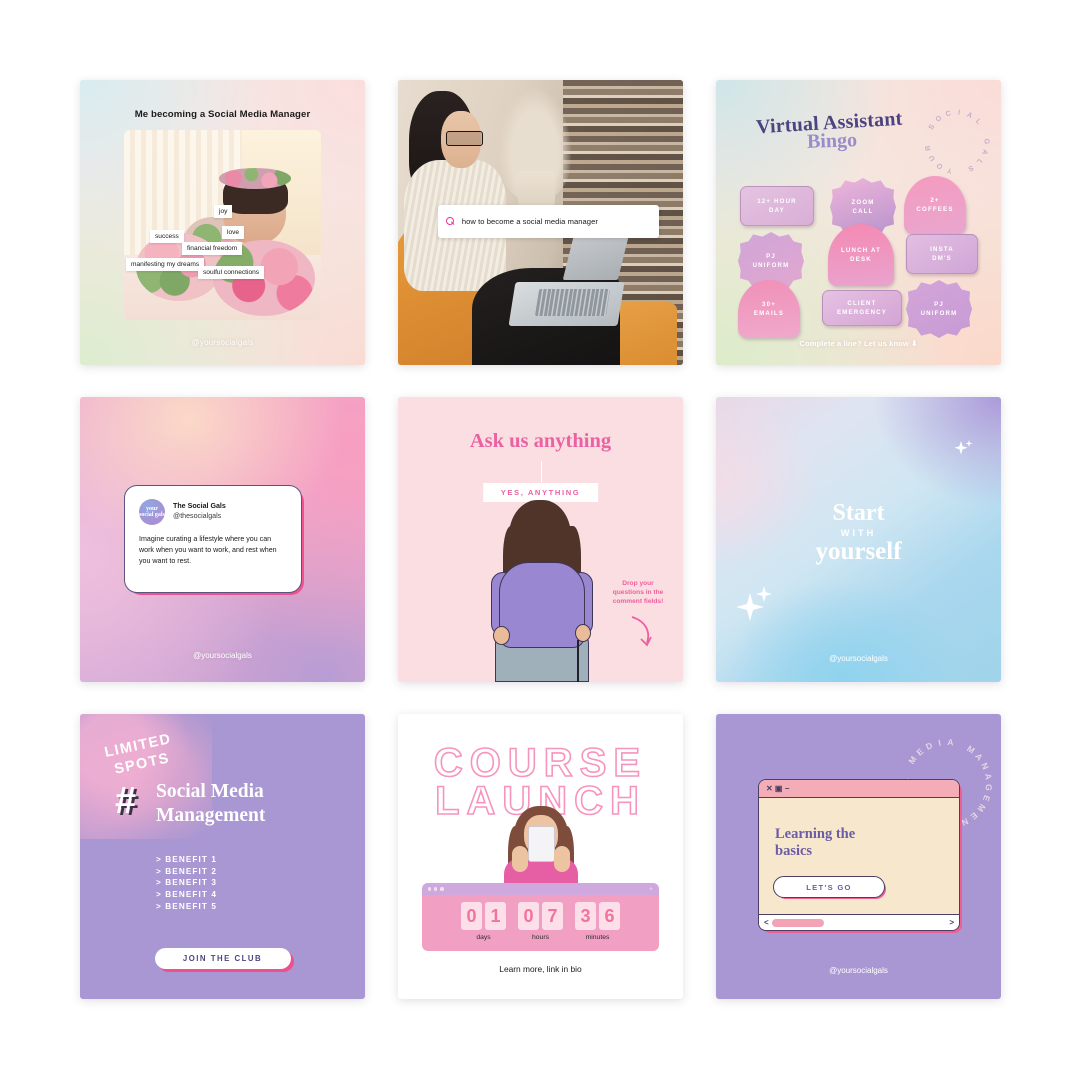 The width and height of the screenshot is (1081, 1081). I want to click on benefit-item: > BENEFIT 3, so click(187, 883).